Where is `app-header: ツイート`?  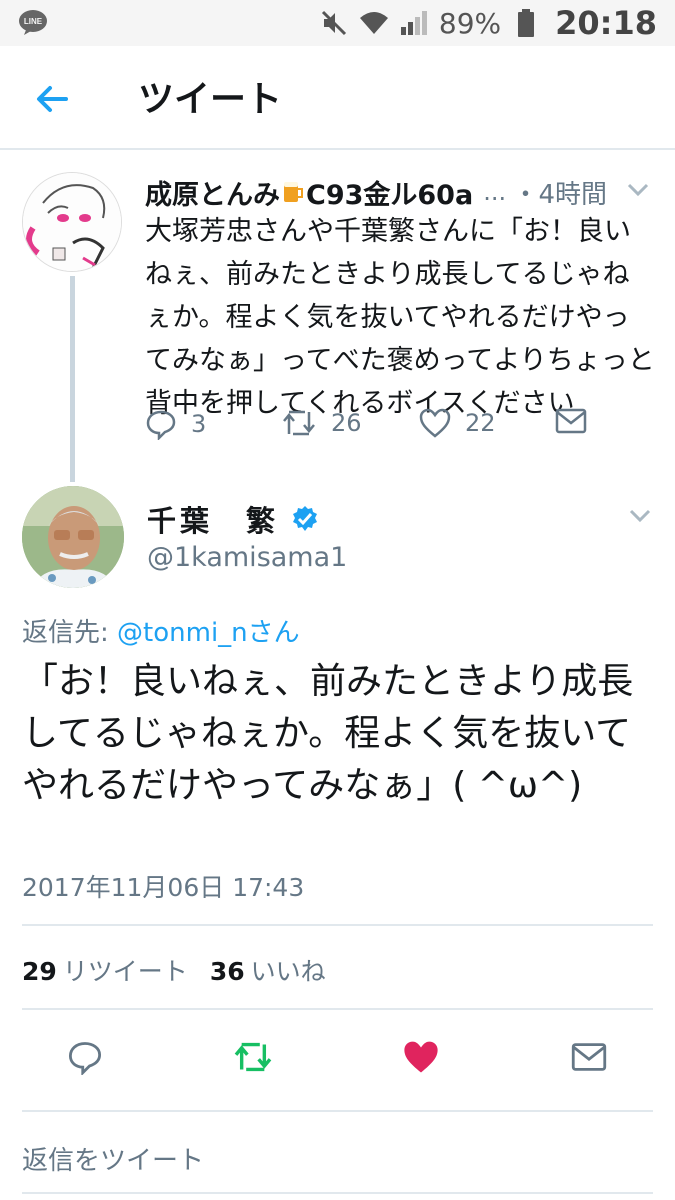 app-header: ツイート is located at coordinates (337, 98).